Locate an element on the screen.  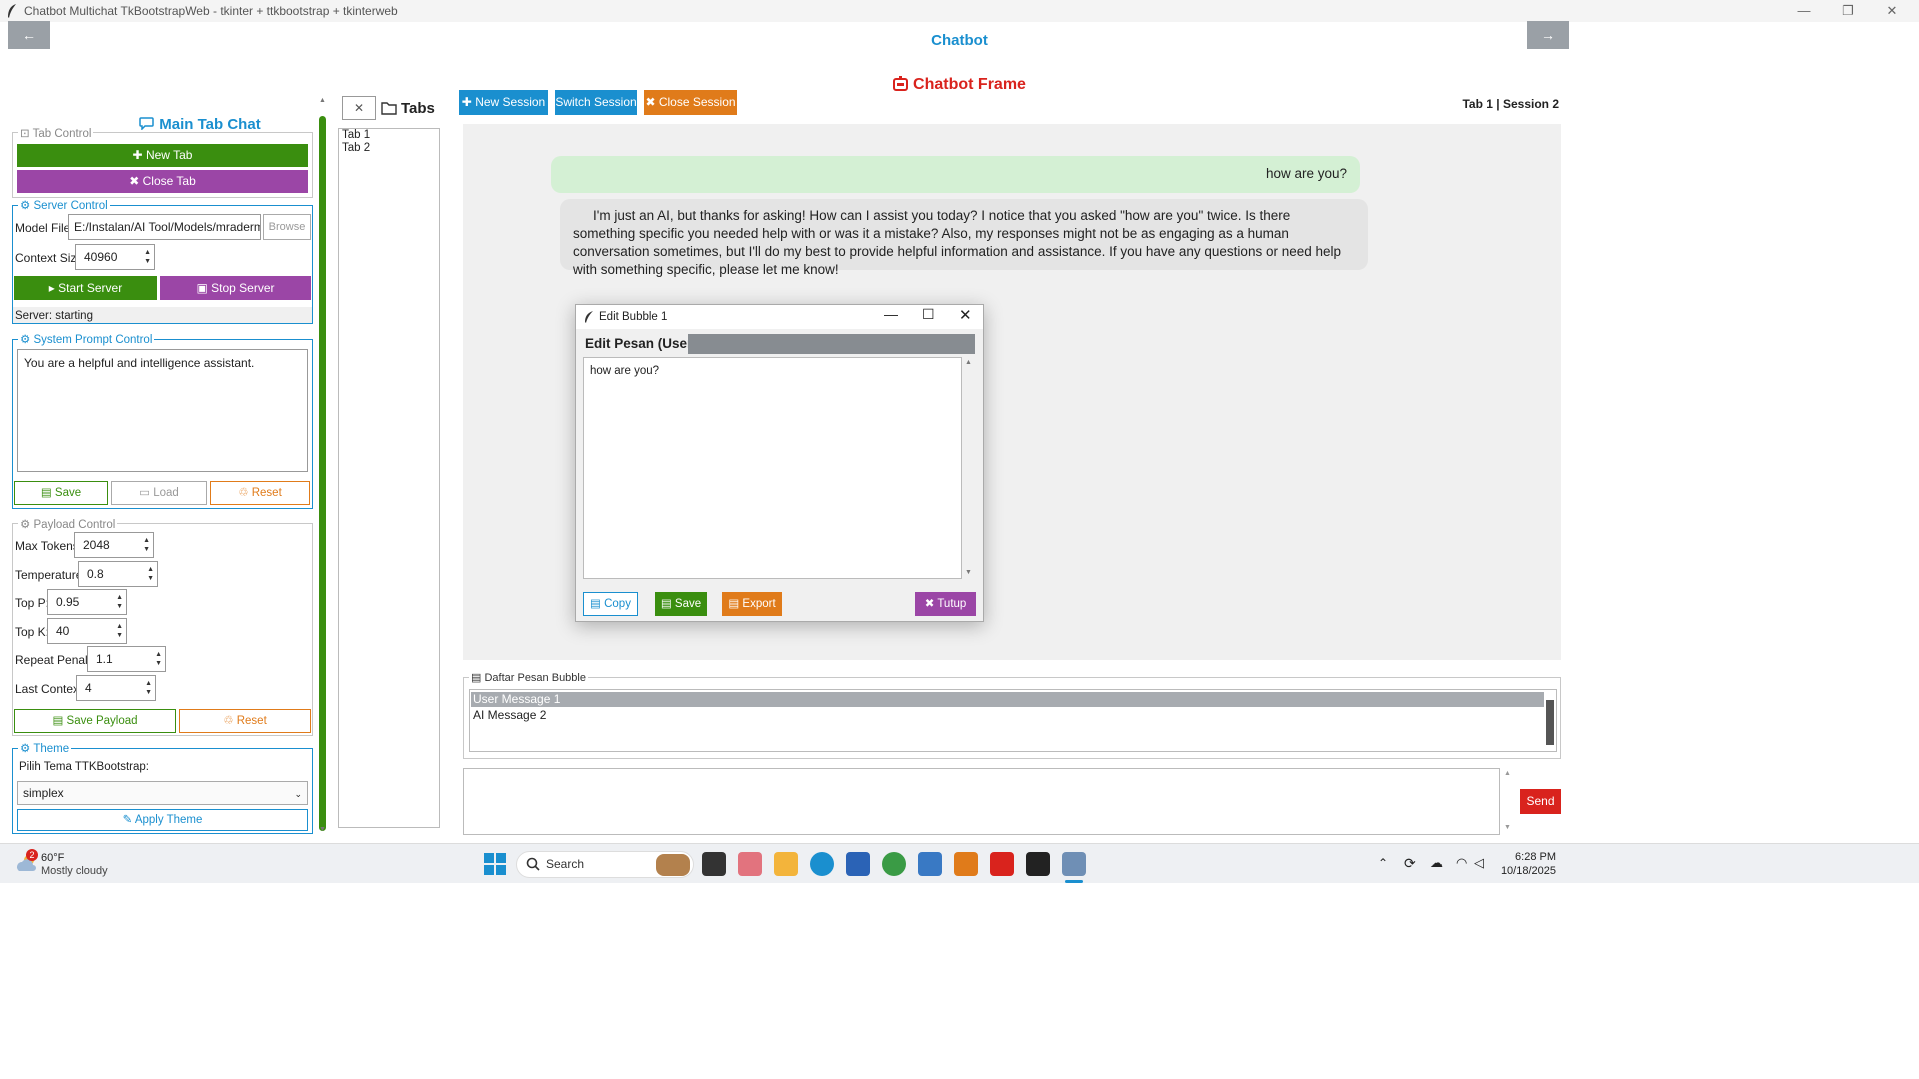
dialog-close-button: ✖ Tutup is located at coordinates (945, 604).